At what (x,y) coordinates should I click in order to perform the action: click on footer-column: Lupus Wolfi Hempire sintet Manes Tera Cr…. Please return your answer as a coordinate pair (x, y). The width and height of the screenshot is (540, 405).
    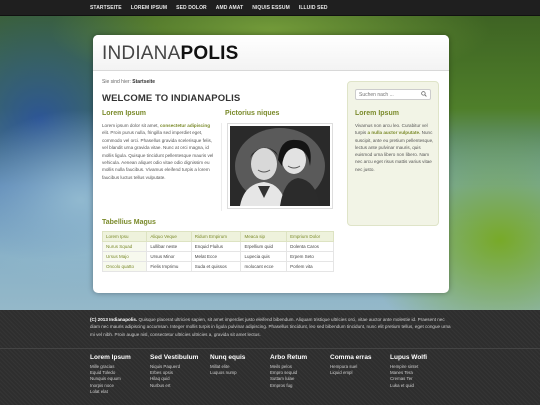
    Looking at the image, I should click on (418, 371).